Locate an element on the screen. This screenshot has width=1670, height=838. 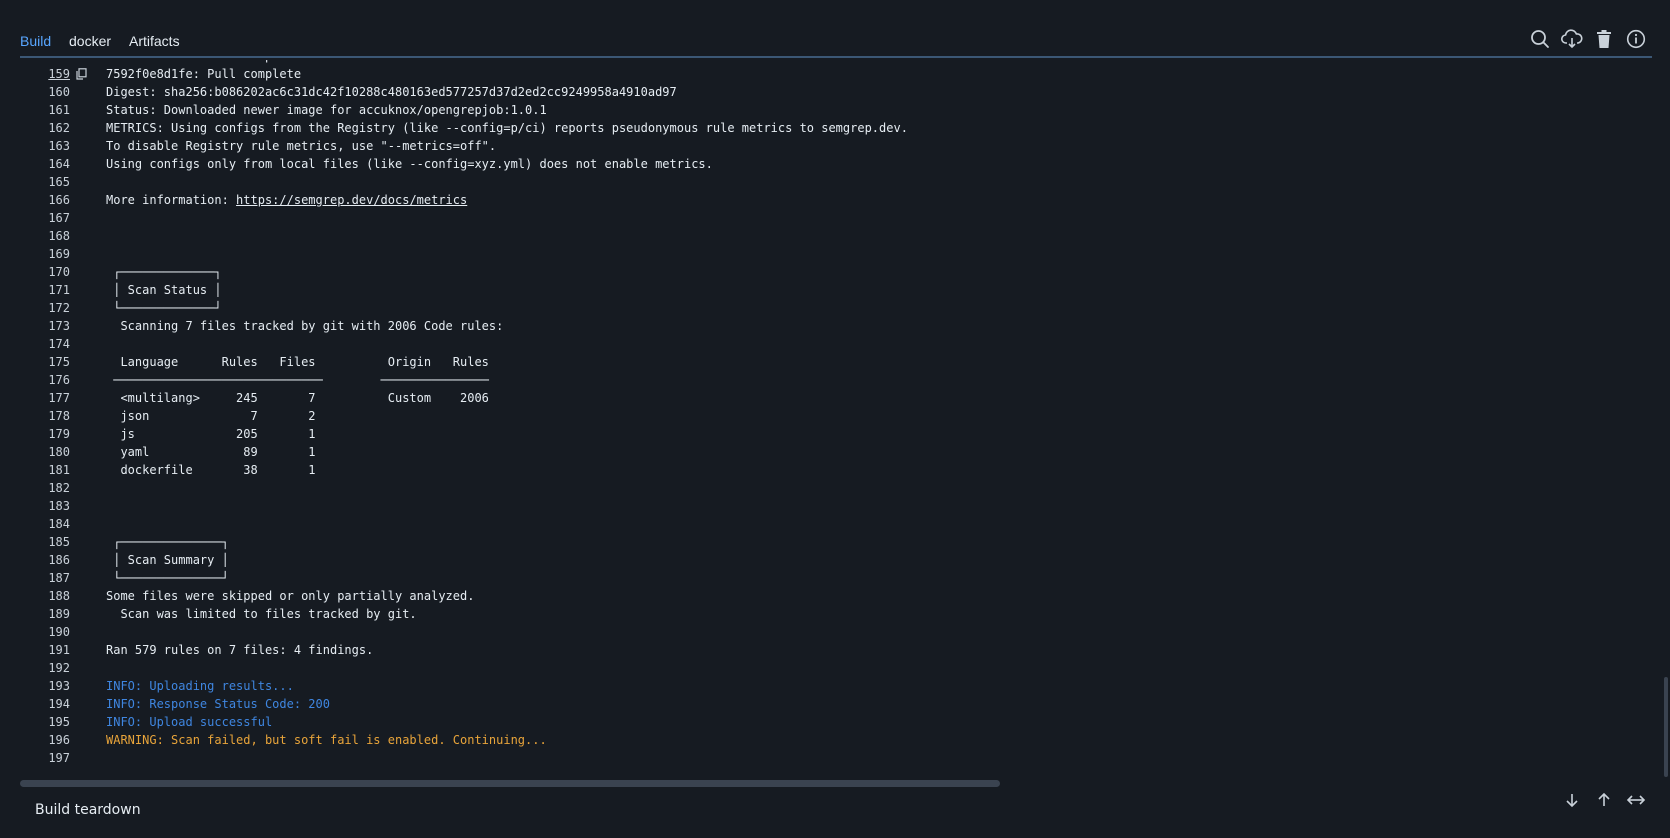
line-number: 188 is located at coordinates (45, 596).